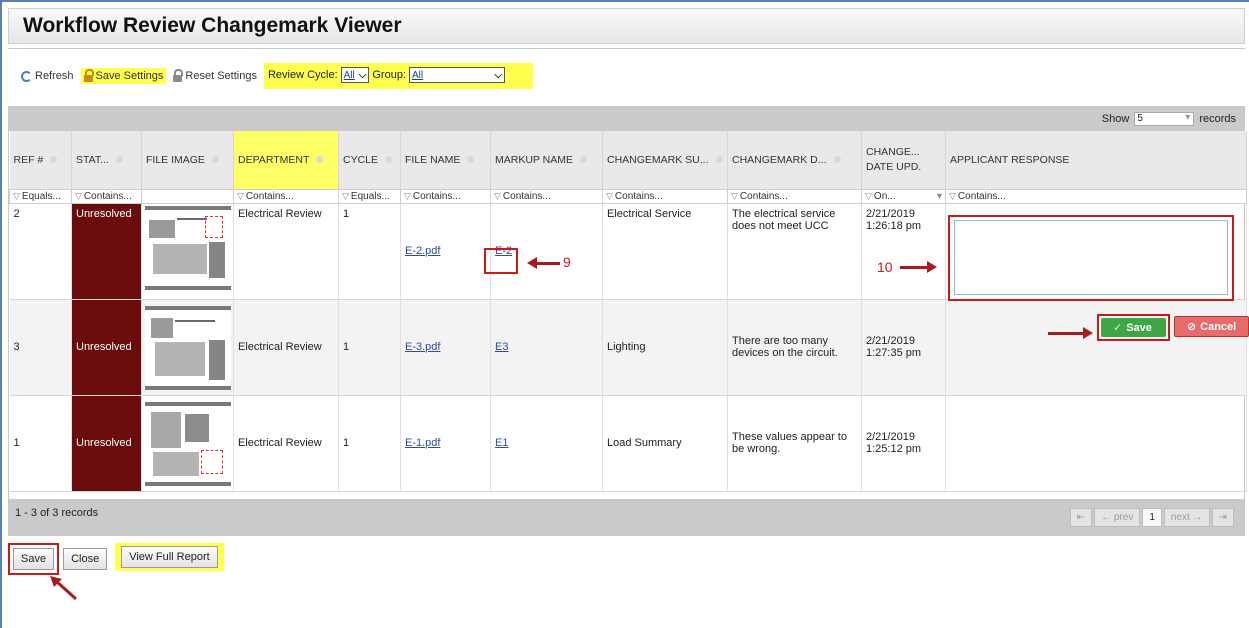 Image resolution: width=1249 pixels, height=628 pixels. What do you see at coordinates (422, 443) in the screenshot?
I see `file-link: E-1.pdf` at bounding box center [422, 443].